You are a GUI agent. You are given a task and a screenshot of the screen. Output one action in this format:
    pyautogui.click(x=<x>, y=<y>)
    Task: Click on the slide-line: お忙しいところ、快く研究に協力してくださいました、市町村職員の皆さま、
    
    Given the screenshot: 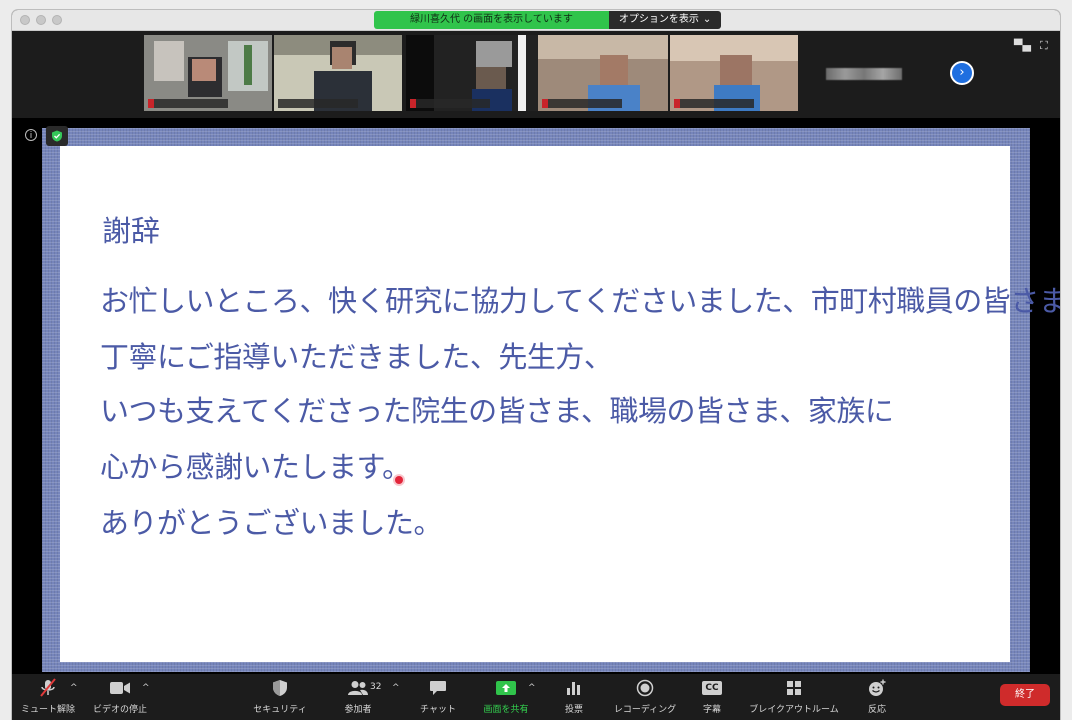 What is the action you would take?
    pyautogui.click(x=580, y=301)
    